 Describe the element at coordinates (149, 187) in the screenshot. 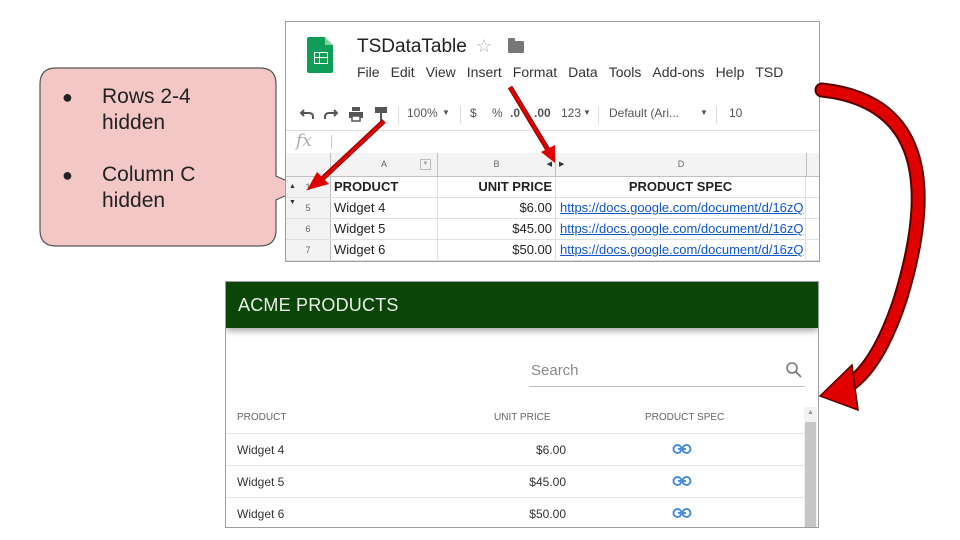

I see `callout-item-text: Column C hidden` at that location.